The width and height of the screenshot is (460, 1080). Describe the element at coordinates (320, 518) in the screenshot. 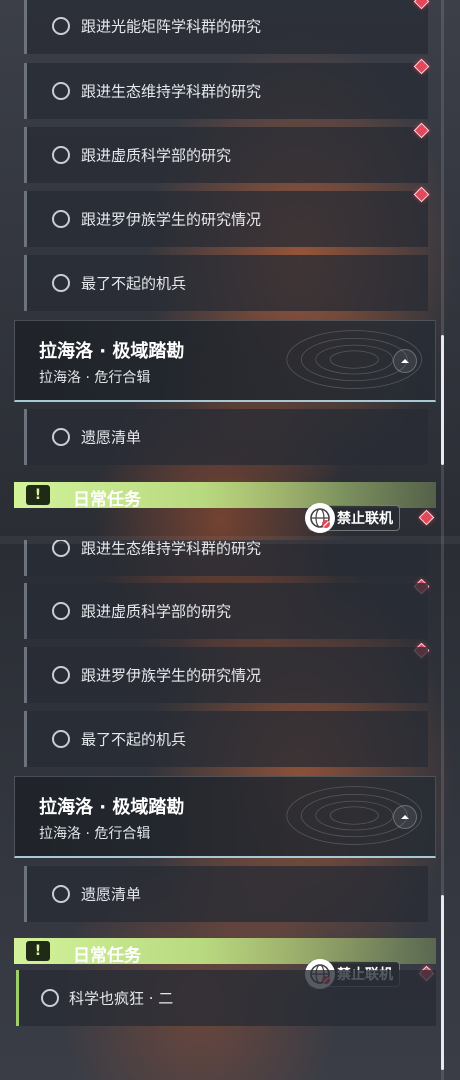

I see `no-network-icon` at that location.